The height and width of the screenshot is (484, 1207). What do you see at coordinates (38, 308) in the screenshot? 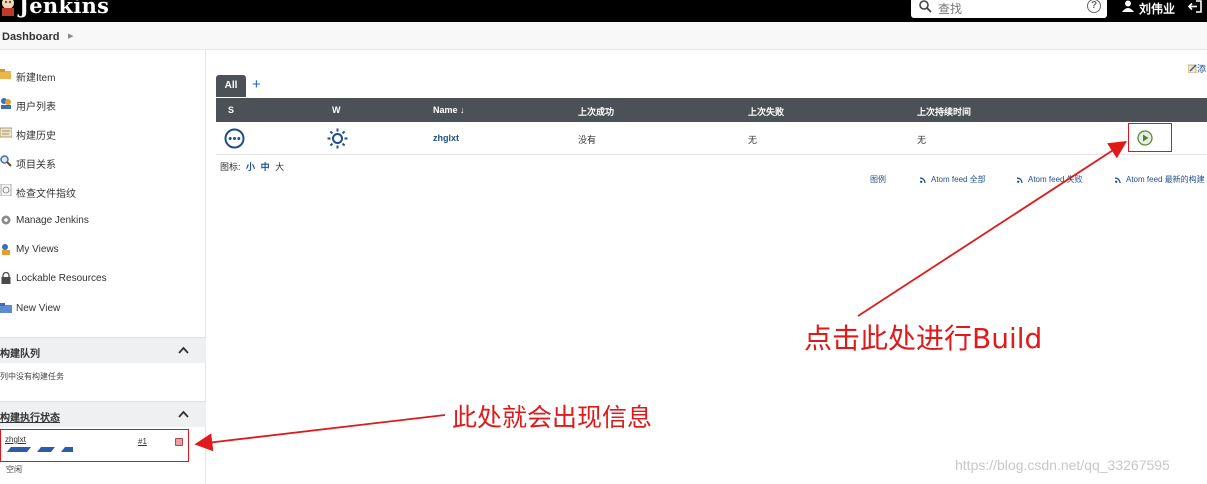
I see `sidebar-item-label: New View` at bounding box center [38, 308].